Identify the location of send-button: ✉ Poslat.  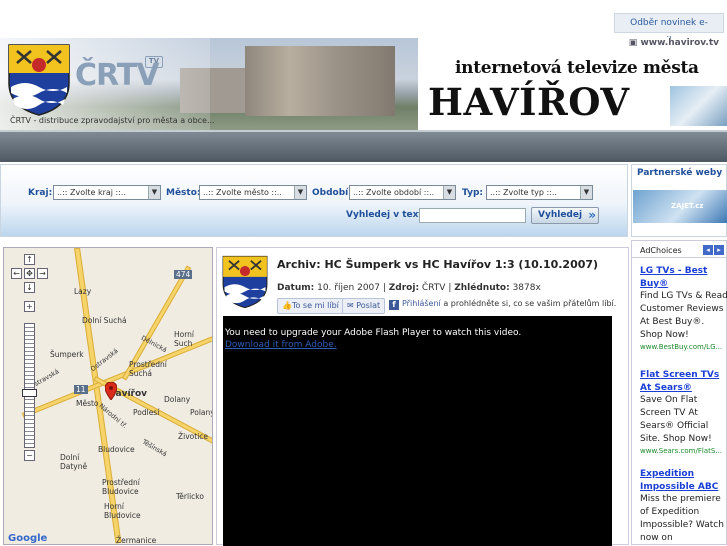
(364, 306).